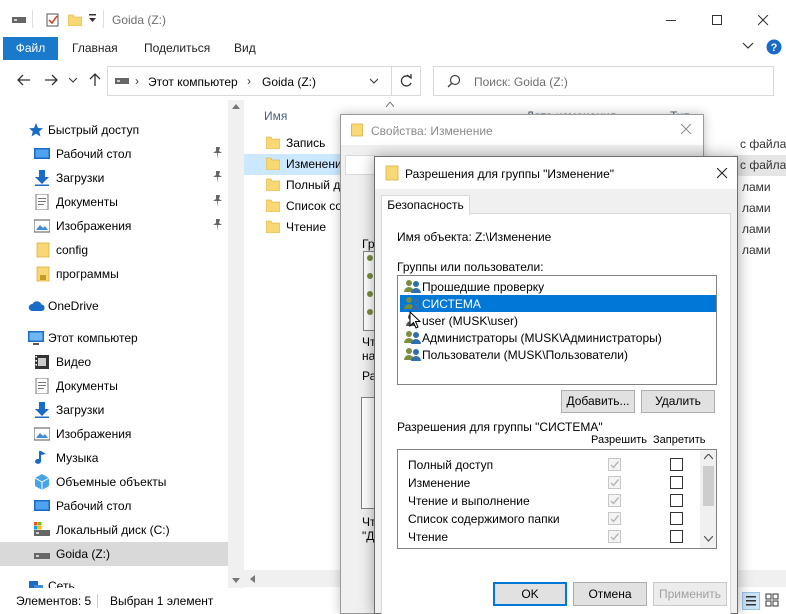 The height and width of the screenshot is (614, 786). What do you see at coordinates (289, 82) in the screenshot?
I see `breadcrumb-drive: Goida (Z:)` at bounding box center [289, 82].